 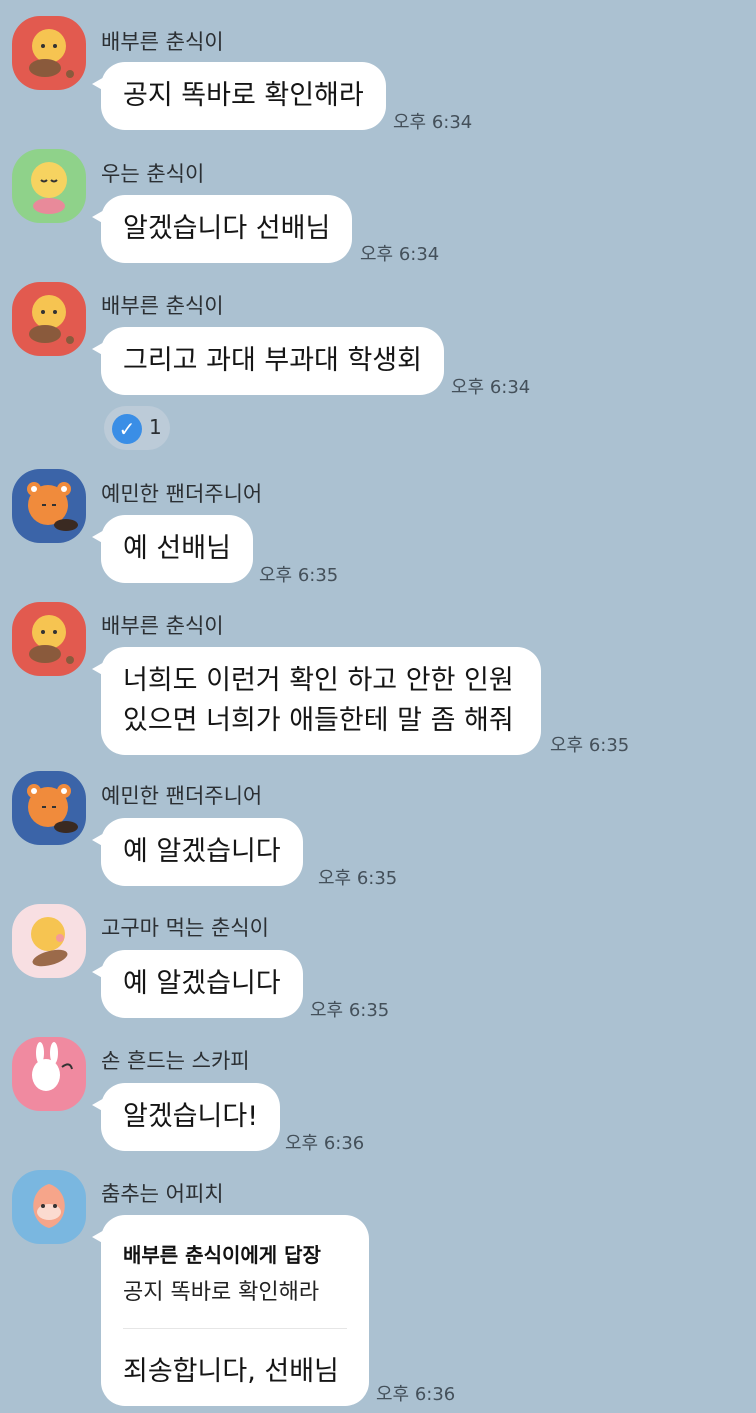 What do you see at coordinates (155, 427) in the screenshot?
I see `reaction-count: 1` at bounding box center [155, 427].